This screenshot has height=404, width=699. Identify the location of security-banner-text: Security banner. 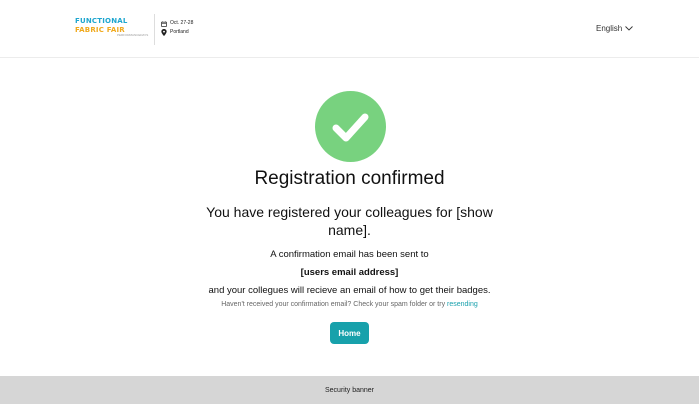
(349, 390).